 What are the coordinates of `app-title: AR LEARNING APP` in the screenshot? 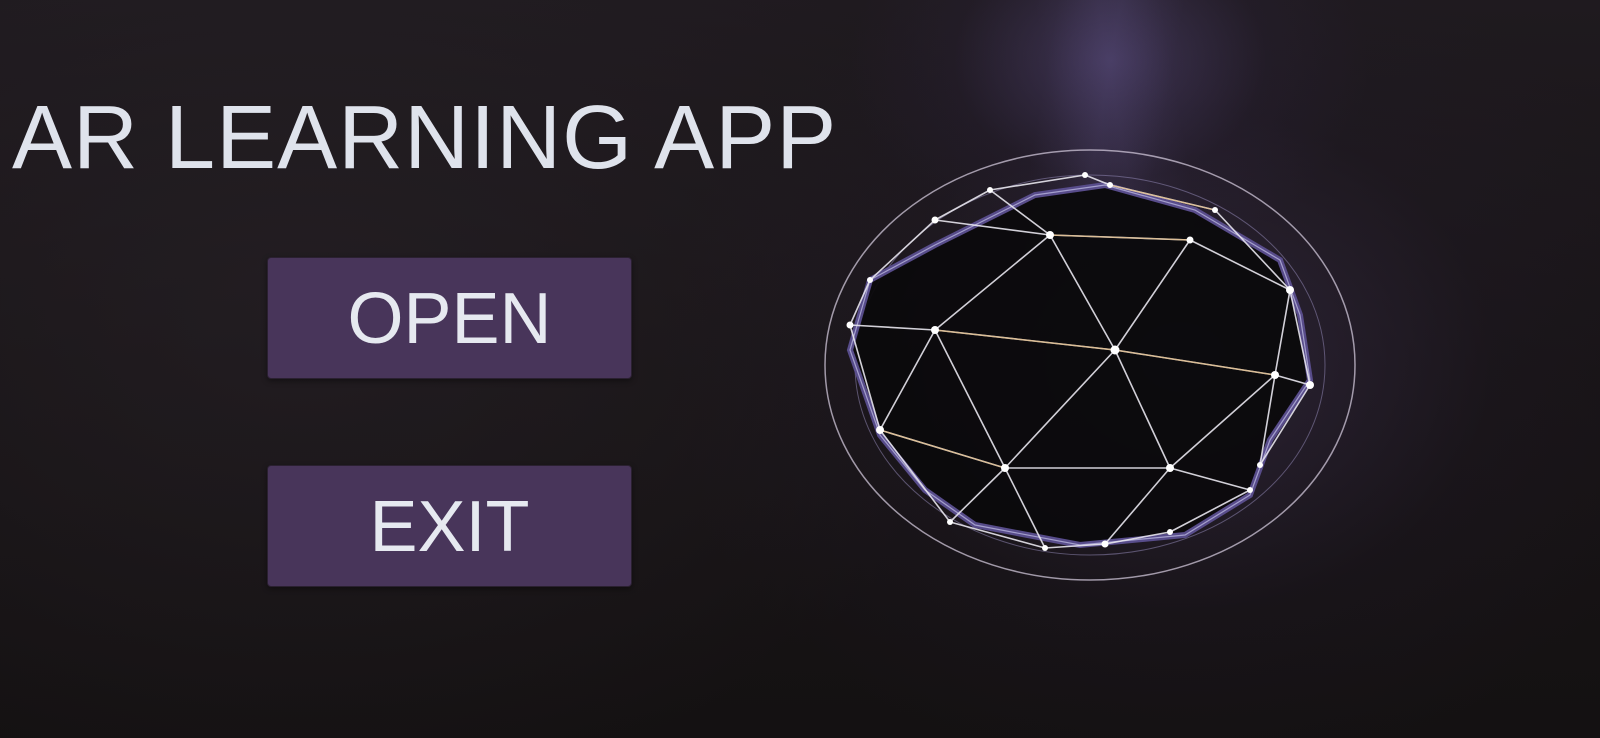 It's located at (425, 138).